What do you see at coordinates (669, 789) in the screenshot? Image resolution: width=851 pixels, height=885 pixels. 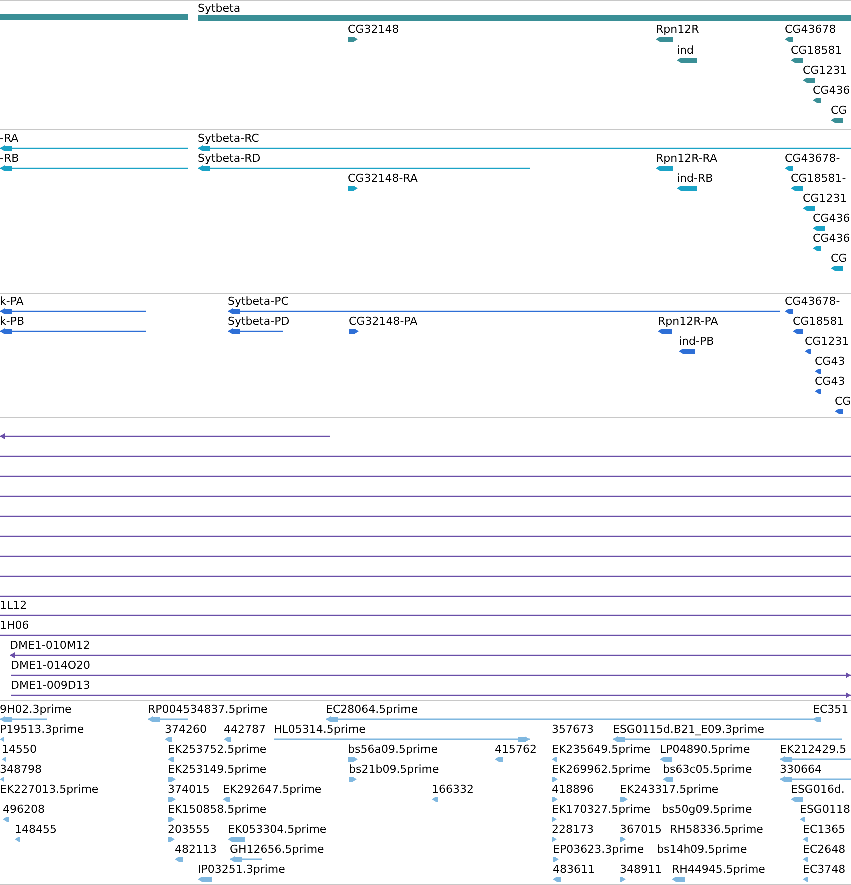 I see `feature-label: EK243317.5prime` at bounding box center [669, 789].